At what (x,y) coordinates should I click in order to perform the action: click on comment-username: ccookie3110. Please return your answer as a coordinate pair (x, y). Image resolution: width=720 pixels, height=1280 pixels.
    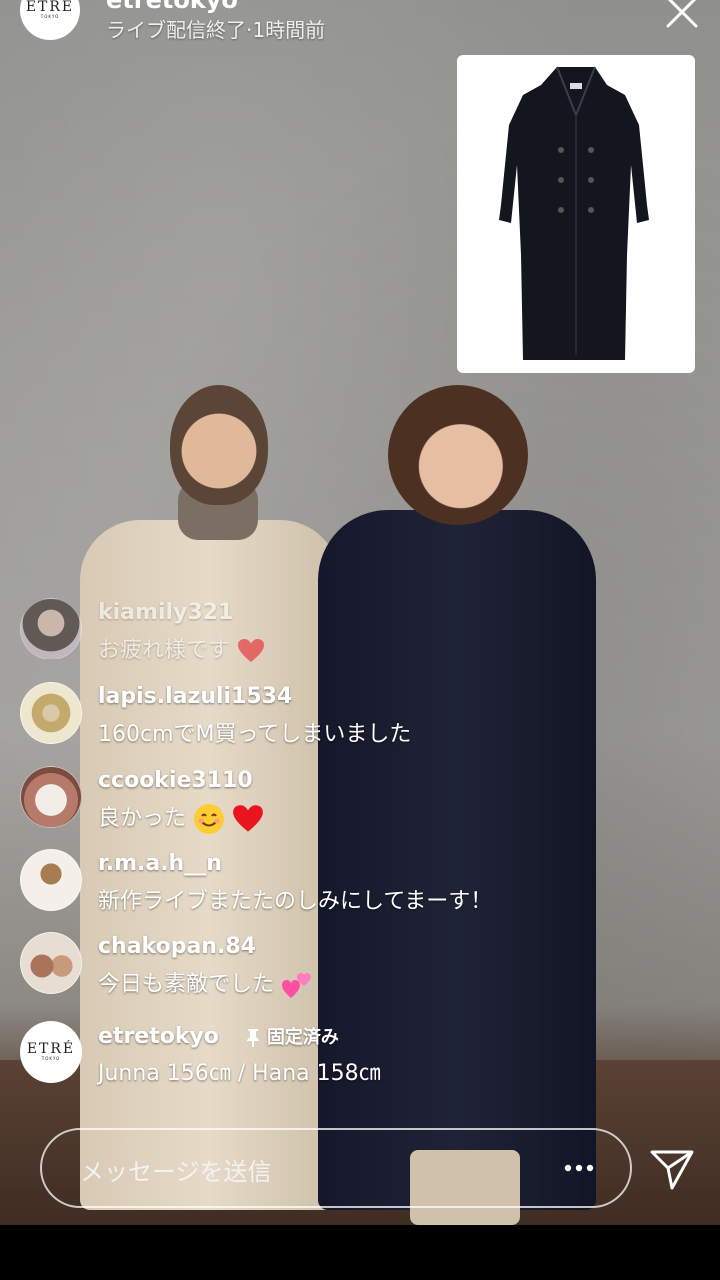
    Looking at the image, I should click on (175, 780).